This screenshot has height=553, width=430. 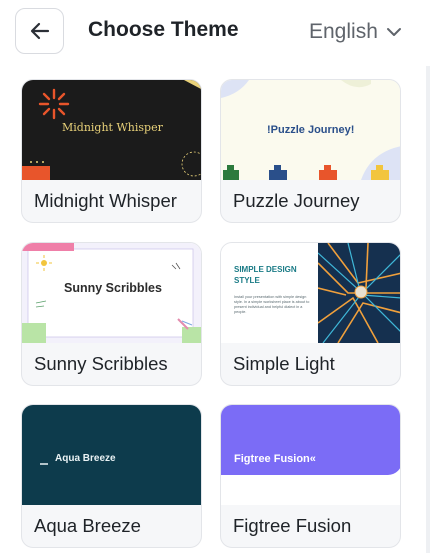 What do you see at coordinates (284, 363) in the screenshot?
I see `theme-name: Simple Light` at bounding box center [284, 363].